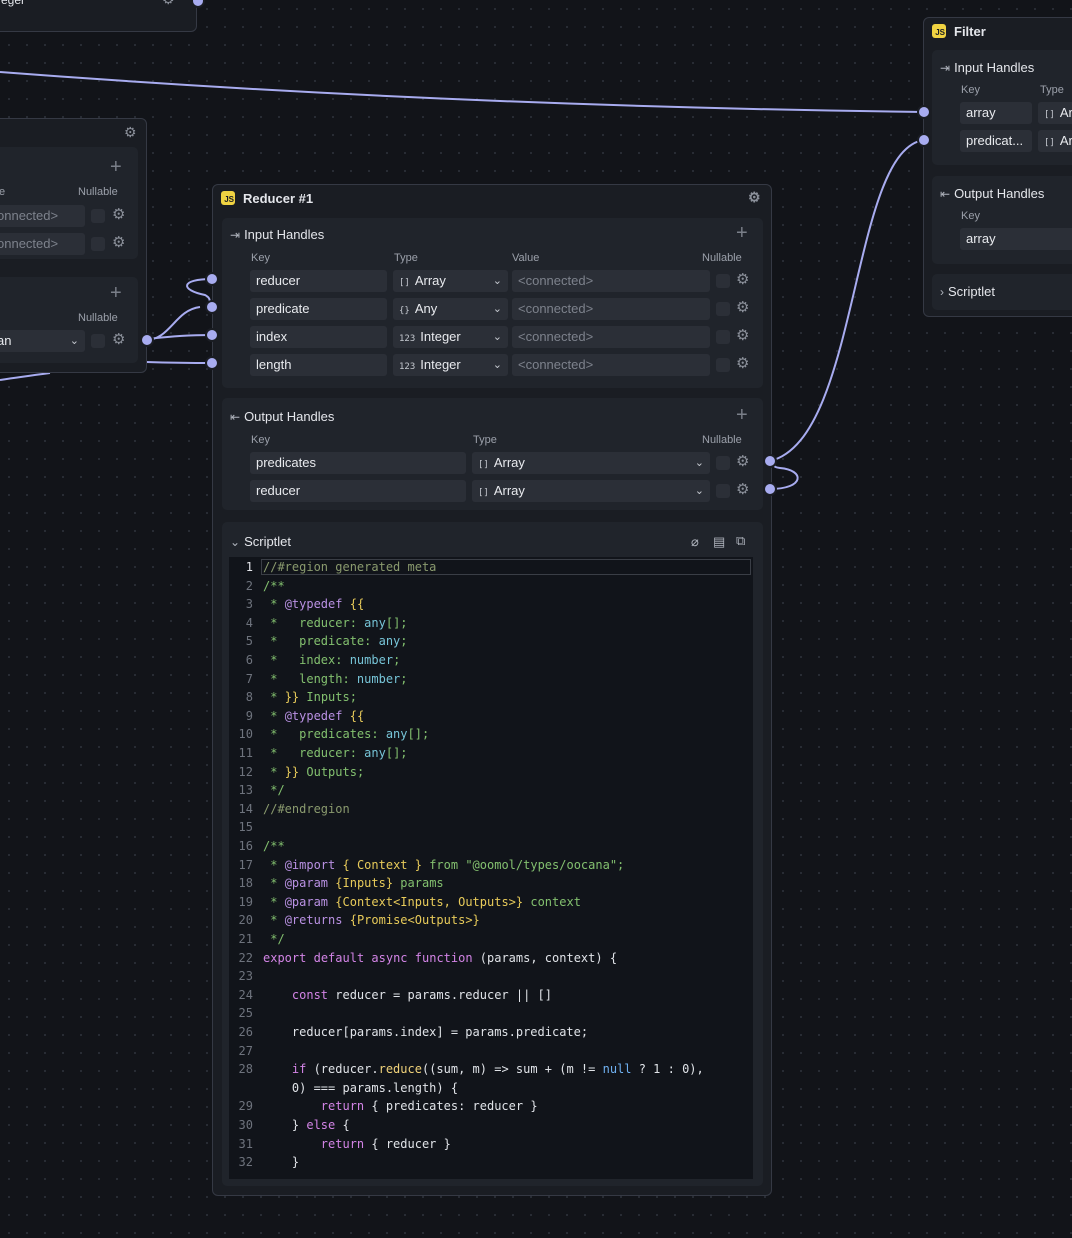 The width and height of the screenshot is (1072, 1238). Describe the element at coordinates (228, 198) in the screenshot. I see `js-badge-icon: JS` at that location.